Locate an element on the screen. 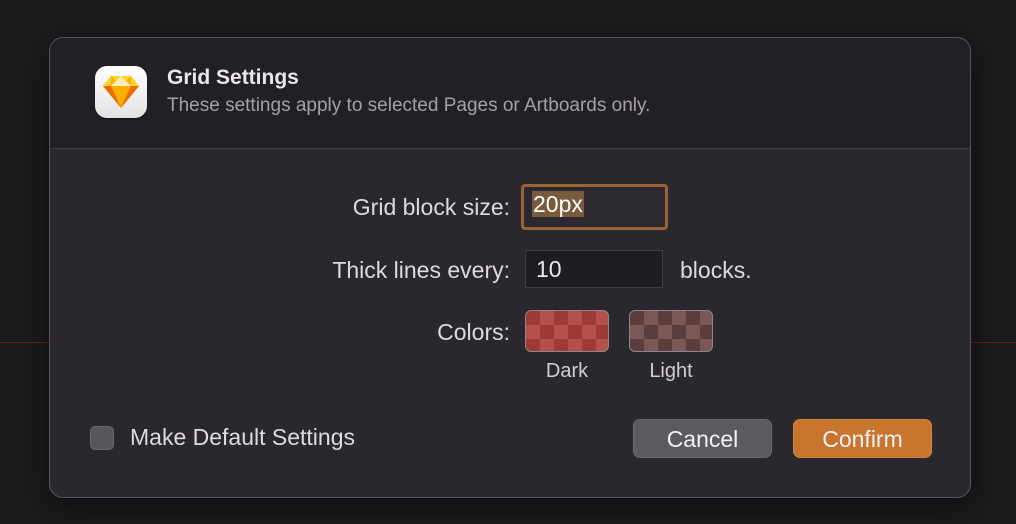 The image size is (1016, 524). make-default-checkbox is located at coordinates (102, 438).